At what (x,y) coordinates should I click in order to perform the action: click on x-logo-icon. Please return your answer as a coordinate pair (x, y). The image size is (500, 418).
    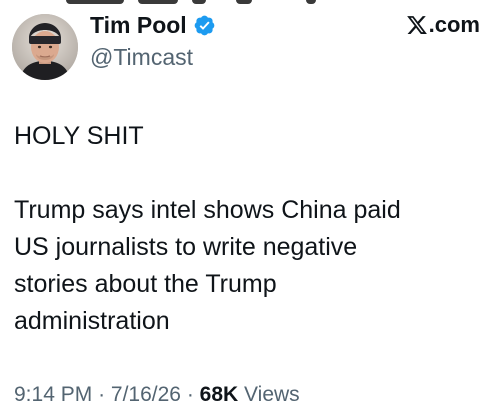
    Looking at the image, I should click on (417, 25).